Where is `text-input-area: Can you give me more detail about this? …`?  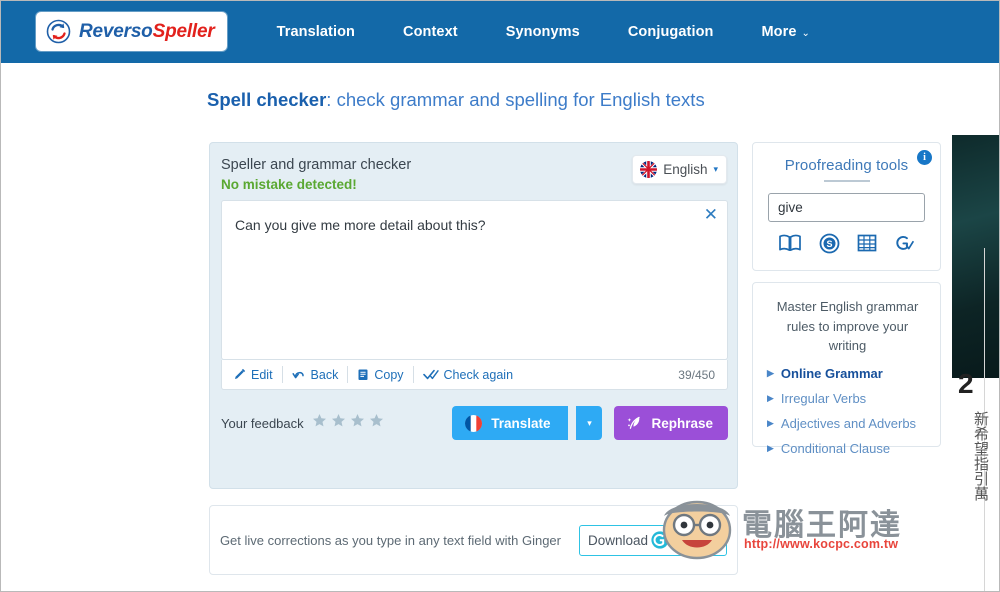 text-input-area: Can you give me more detail about this? … is located at coordinates (474, 280).